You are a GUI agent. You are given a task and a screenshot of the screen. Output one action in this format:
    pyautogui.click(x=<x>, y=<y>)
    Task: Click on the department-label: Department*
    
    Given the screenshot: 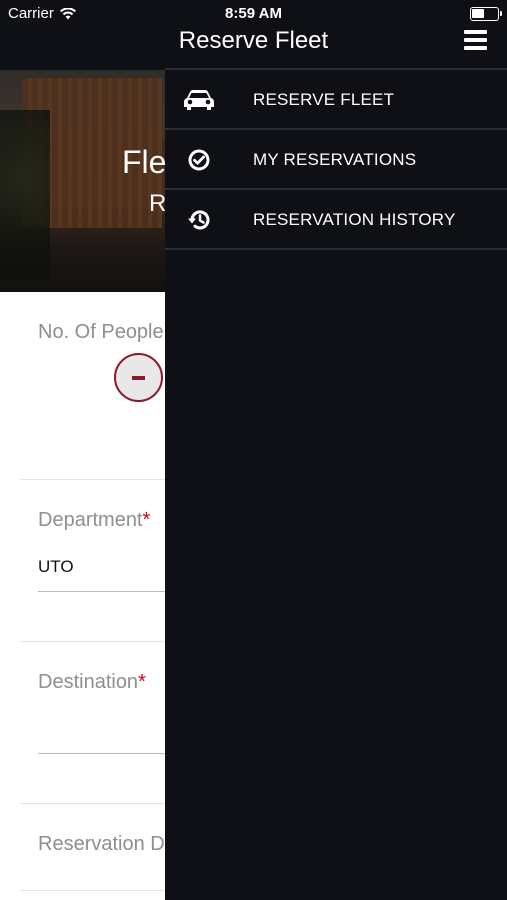 What is the action you would take?
    pyautogui.click(x=94, y=520)
    